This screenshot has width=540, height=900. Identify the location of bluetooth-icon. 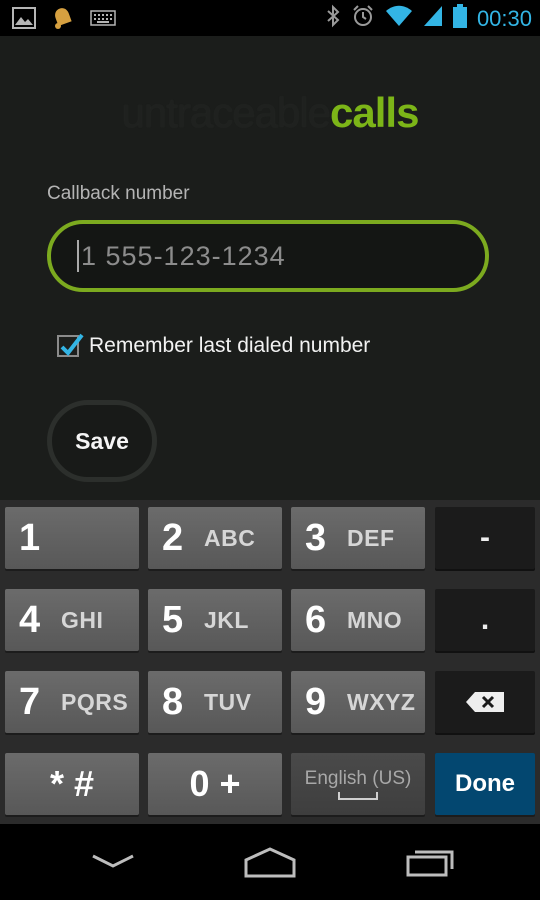
(333, 18).